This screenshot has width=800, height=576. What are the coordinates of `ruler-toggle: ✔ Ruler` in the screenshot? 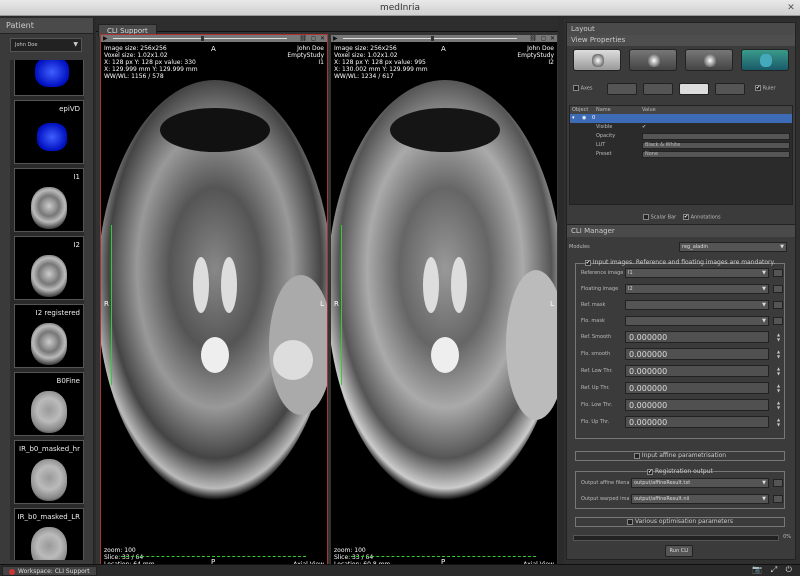 It's located at (765, 88).